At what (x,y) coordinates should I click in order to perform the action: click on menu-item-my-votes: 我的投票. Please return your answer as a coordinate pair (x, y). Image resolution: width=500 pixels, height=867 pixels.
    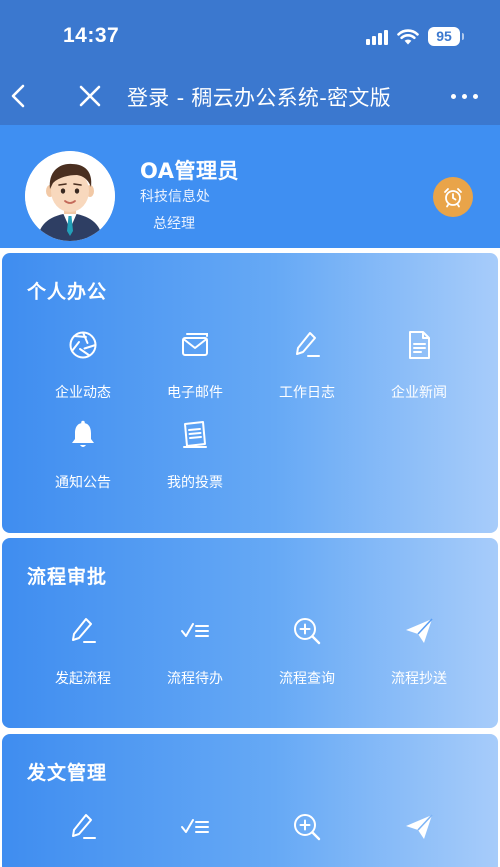
    Looking at the image, I should click on (195, 455).